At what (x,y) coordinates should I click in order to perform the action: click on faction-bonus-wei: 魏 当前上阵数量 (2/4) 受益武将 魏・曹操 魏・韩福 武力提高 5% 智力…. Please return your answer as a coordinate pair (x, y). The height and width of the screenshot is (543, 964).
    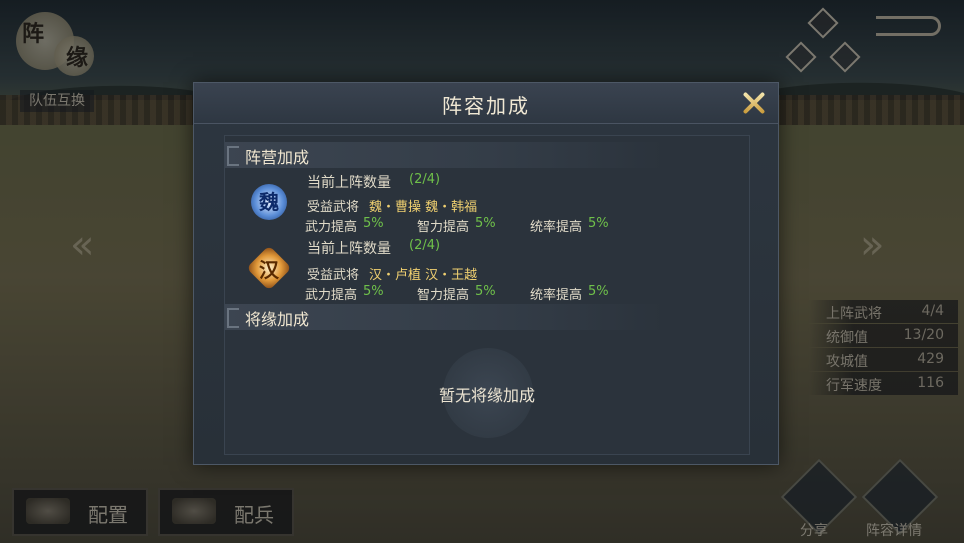
    Looking at the image, I should click on (485, 204).